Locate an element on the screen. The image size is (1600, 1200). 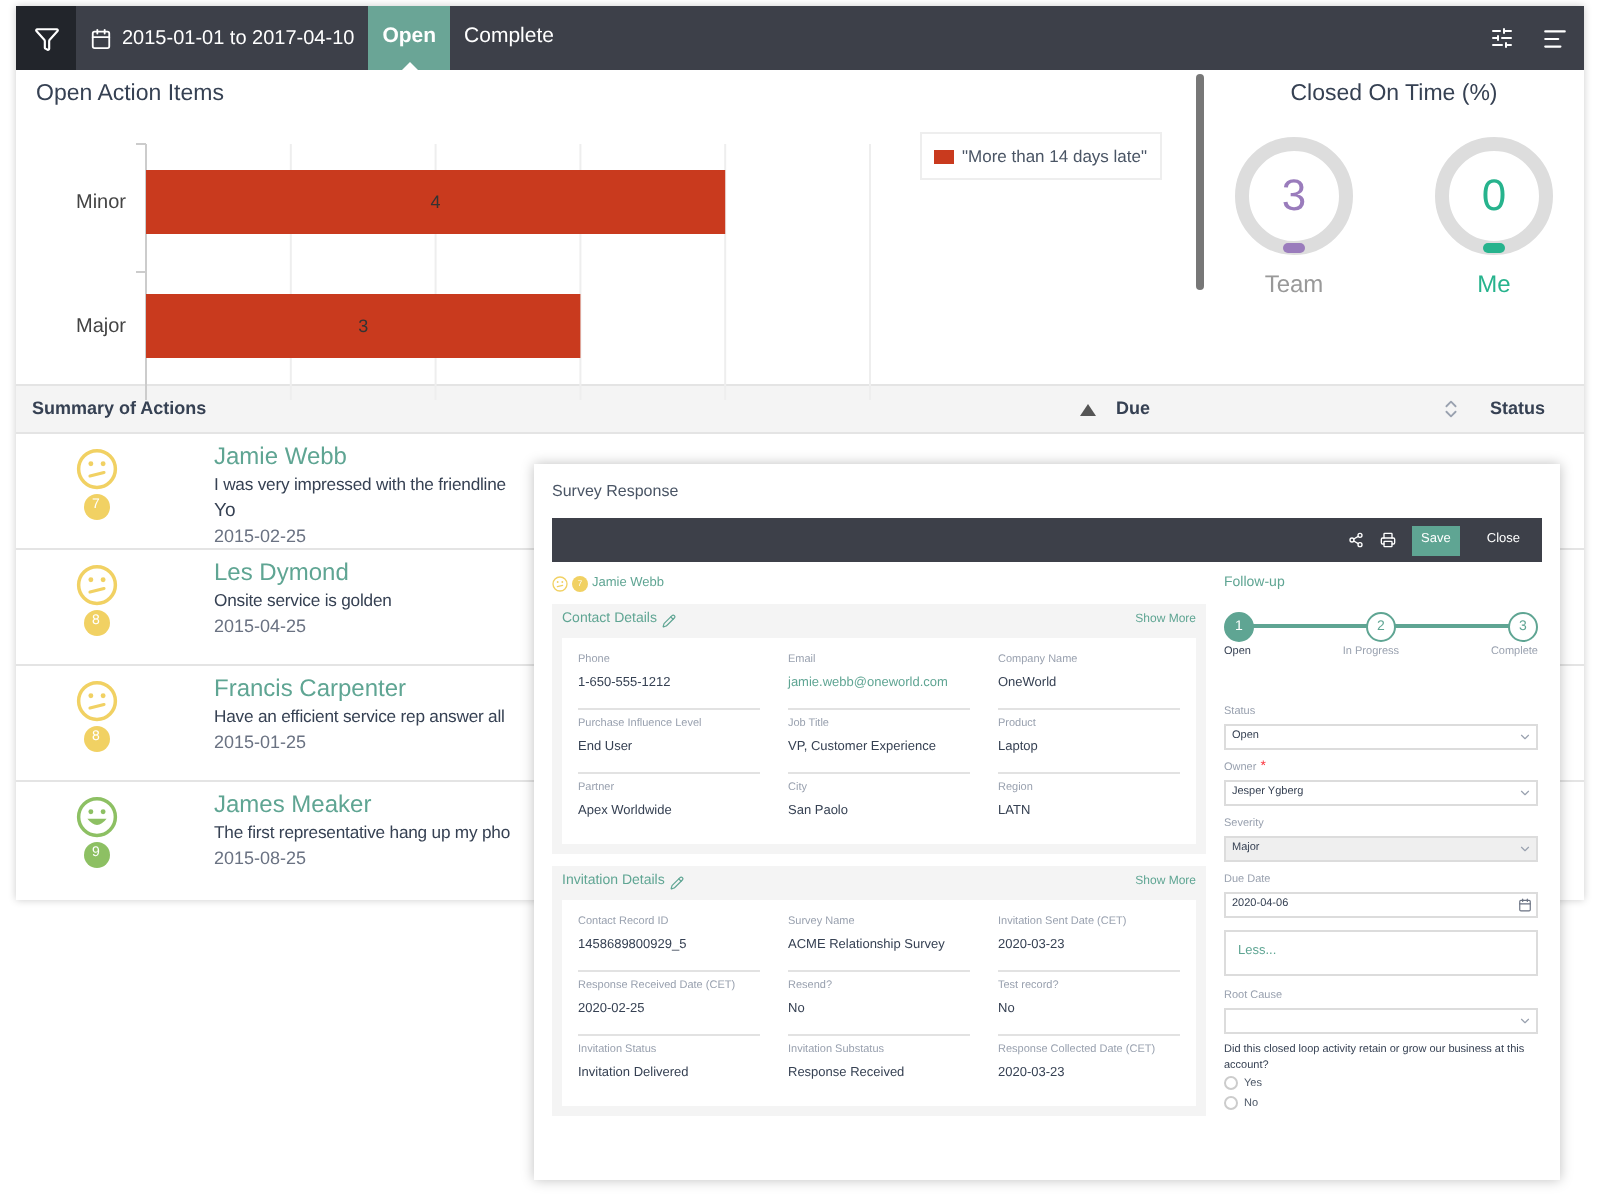
gauge-value: 0 is located at coordinates (1494, 196).